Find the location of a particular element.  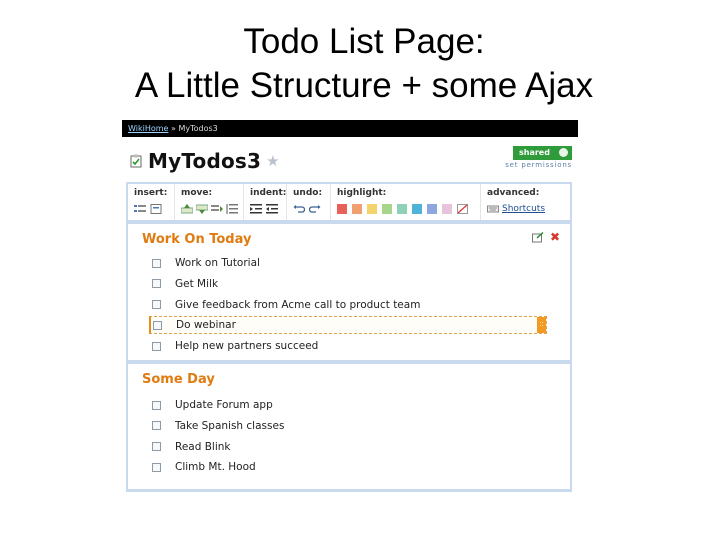

todo-item-selected: Do webinar :: is located at coordinates (348, 325).